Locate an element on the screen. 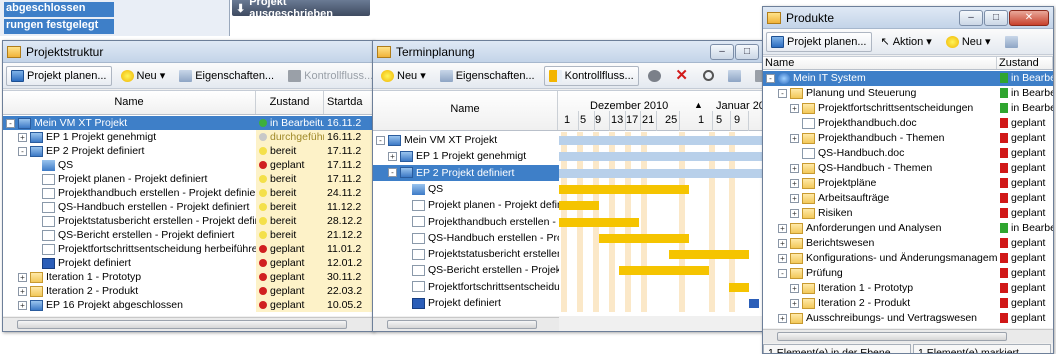  produkte-titlebar: Produkte – □ ✕ is located at coordinates (908, 18).